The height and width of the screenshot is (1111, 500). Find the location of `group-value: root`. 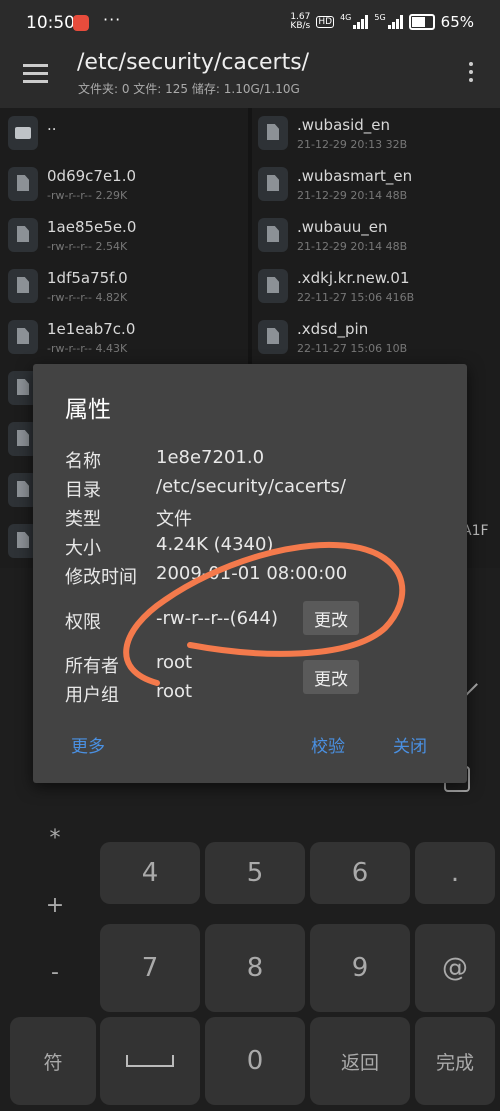

group-value: root is located at coordinates (174, 691).